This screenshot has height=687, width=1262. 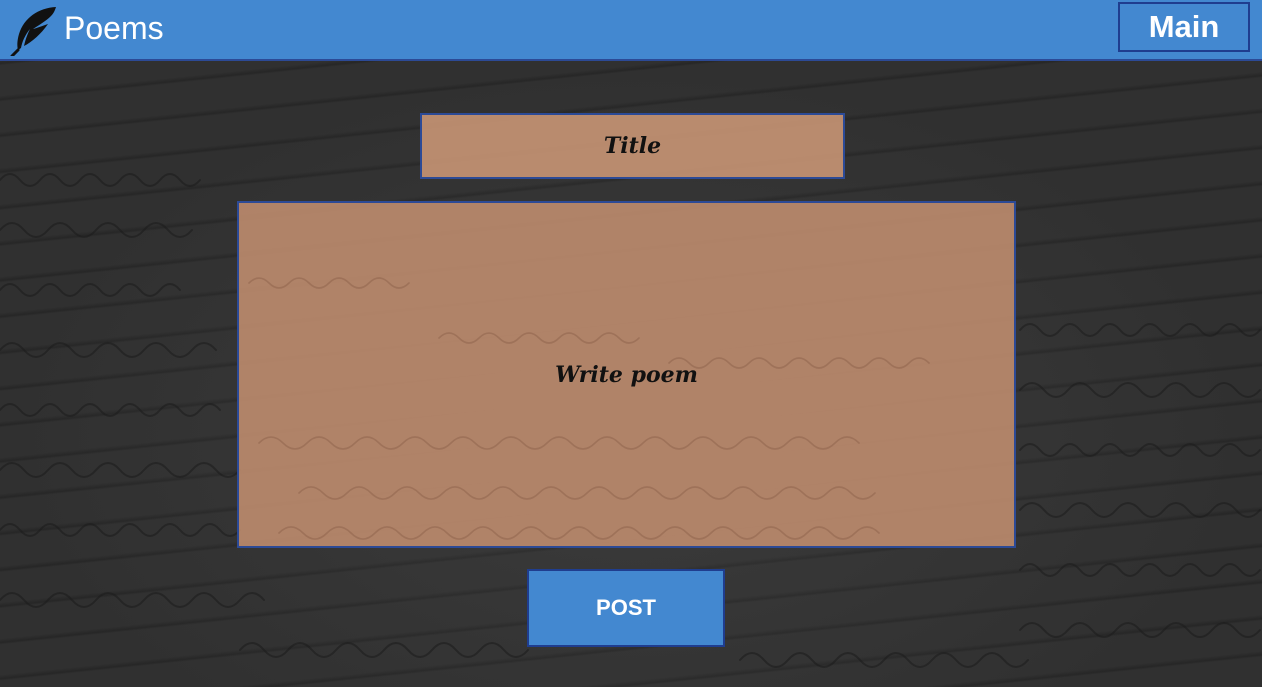 I want to click on title-input: Title, so click(x=632, y=146).